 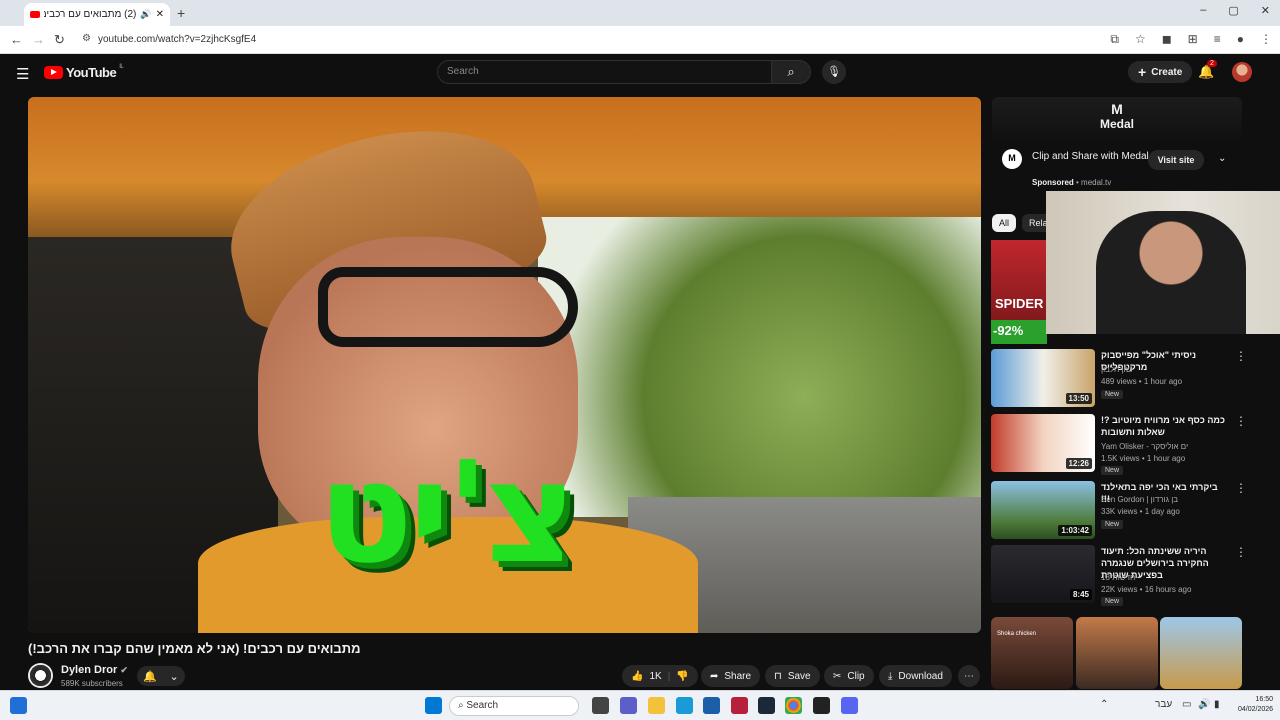 What do you see at coordinates (150, 676) in the screenshot?
I see `bell-icon: 🔔` at bounding box center [150, 676].